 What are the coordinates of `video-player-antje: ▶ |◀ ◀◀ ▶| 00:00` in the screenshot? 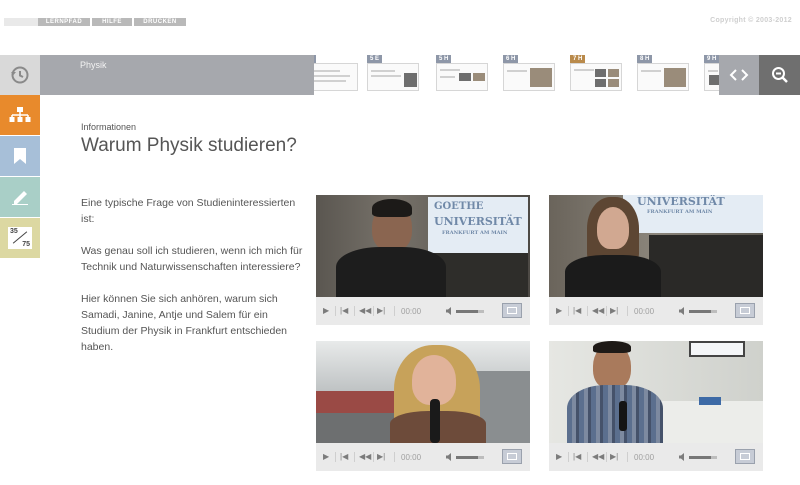 It's located at (423, 406).